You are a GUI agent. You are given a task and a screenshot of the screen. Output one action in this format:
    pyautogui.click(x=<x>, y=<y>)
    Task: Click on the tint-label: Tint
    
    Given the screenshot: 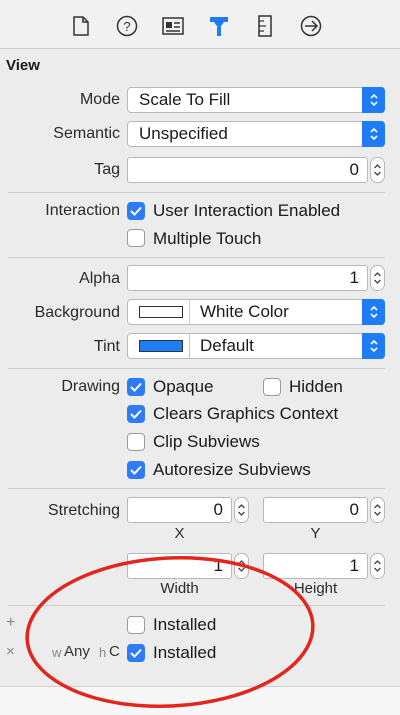 What is the action you would take?
    pyautogui.click(x=106, y=346)
    